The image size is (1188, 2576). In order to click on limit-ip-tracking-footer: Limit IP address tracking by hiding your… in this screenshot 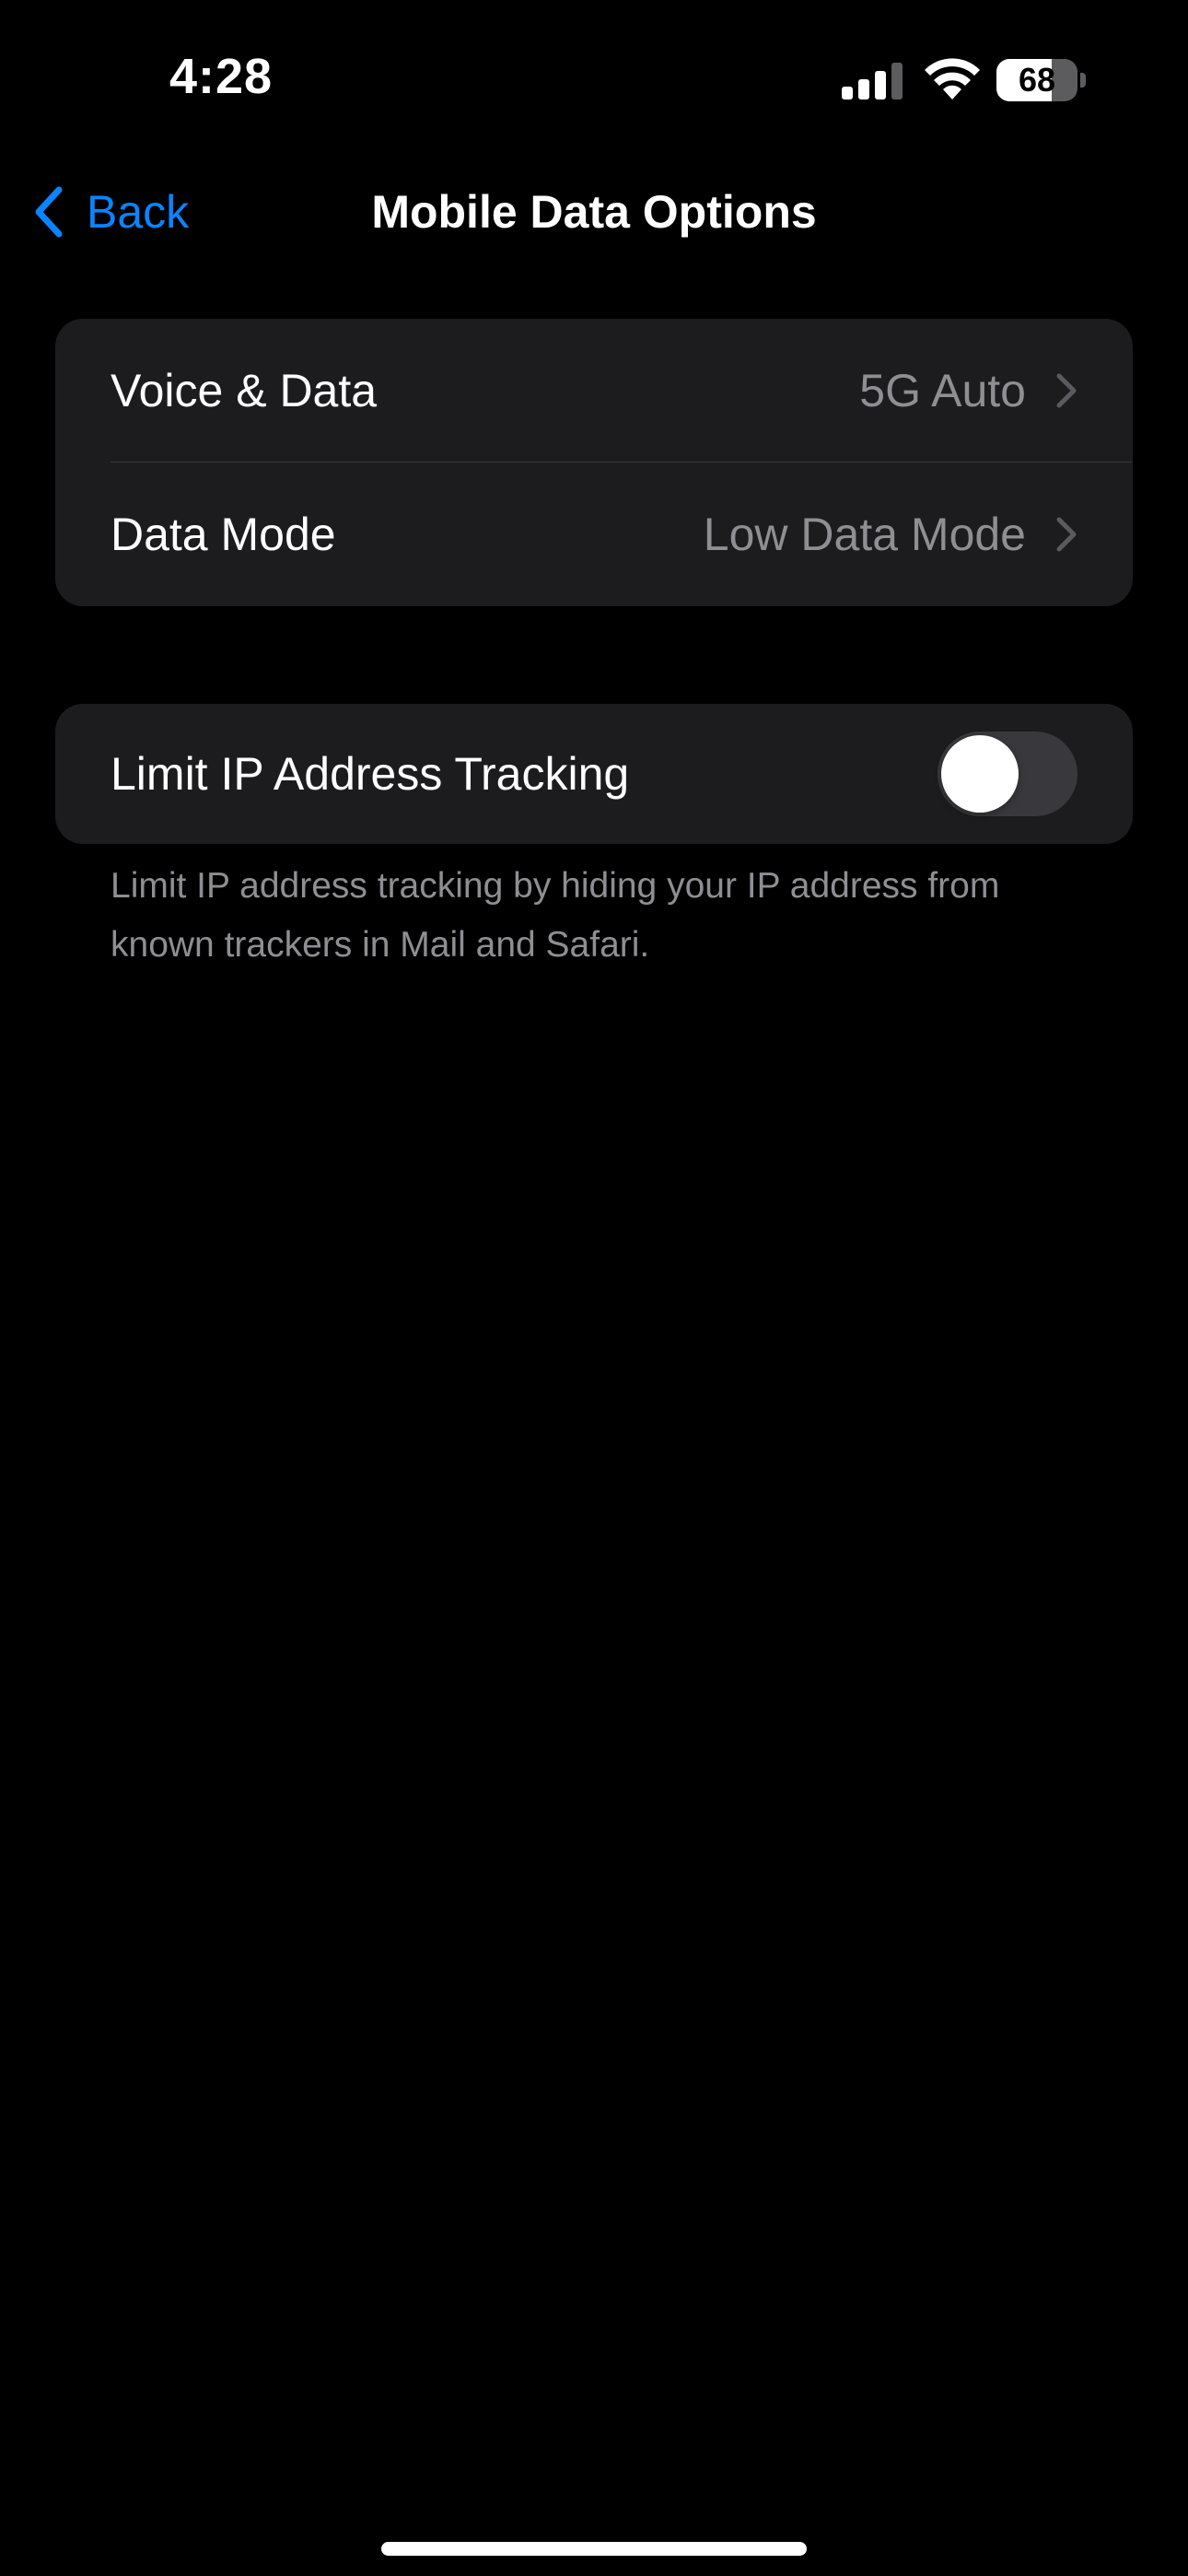, I will do `click(555, 915)`.